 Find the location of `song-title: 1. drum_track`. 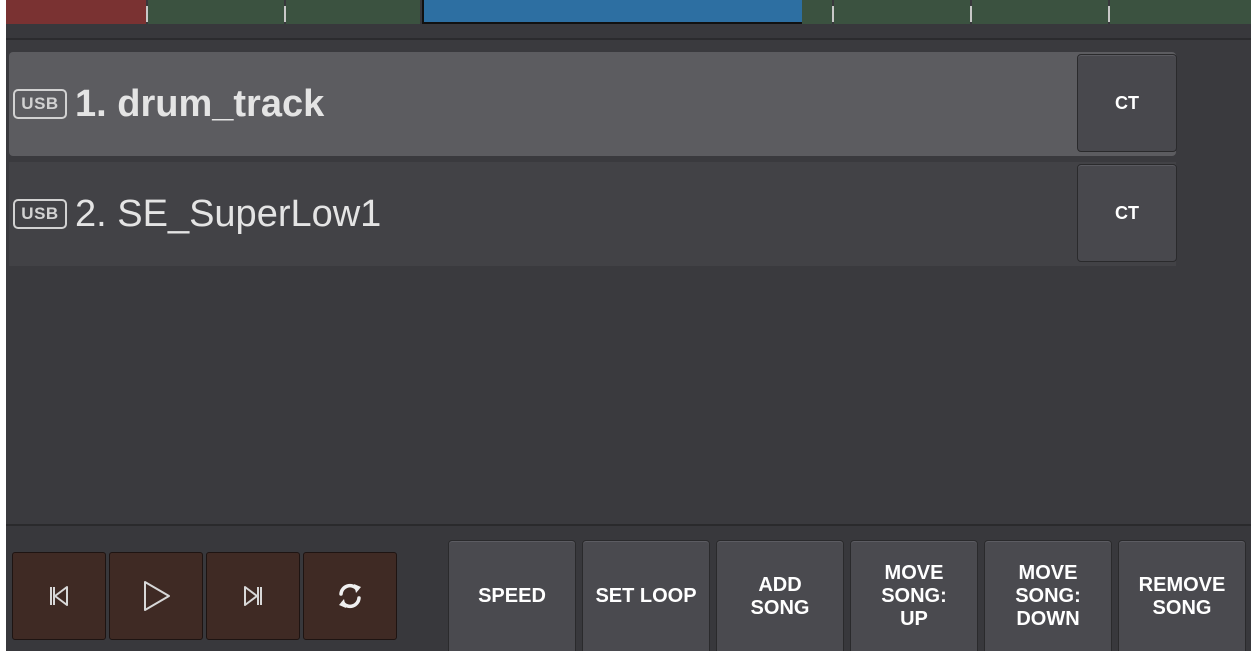

song-title: 1. drum_track is located at coordinates (200, 103).